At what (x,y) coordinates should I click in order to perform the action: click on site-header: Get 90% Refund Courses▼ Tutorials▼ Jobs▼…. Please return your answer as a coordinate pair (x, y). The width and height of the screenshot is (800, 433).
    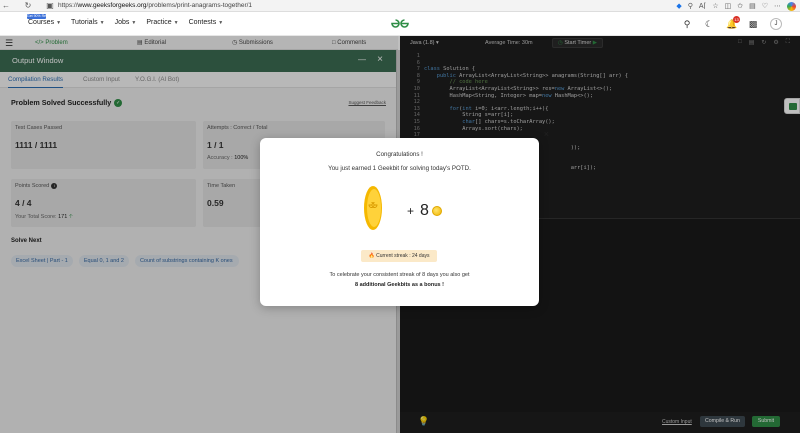
    Looking at the image, I should click on (400, 24).